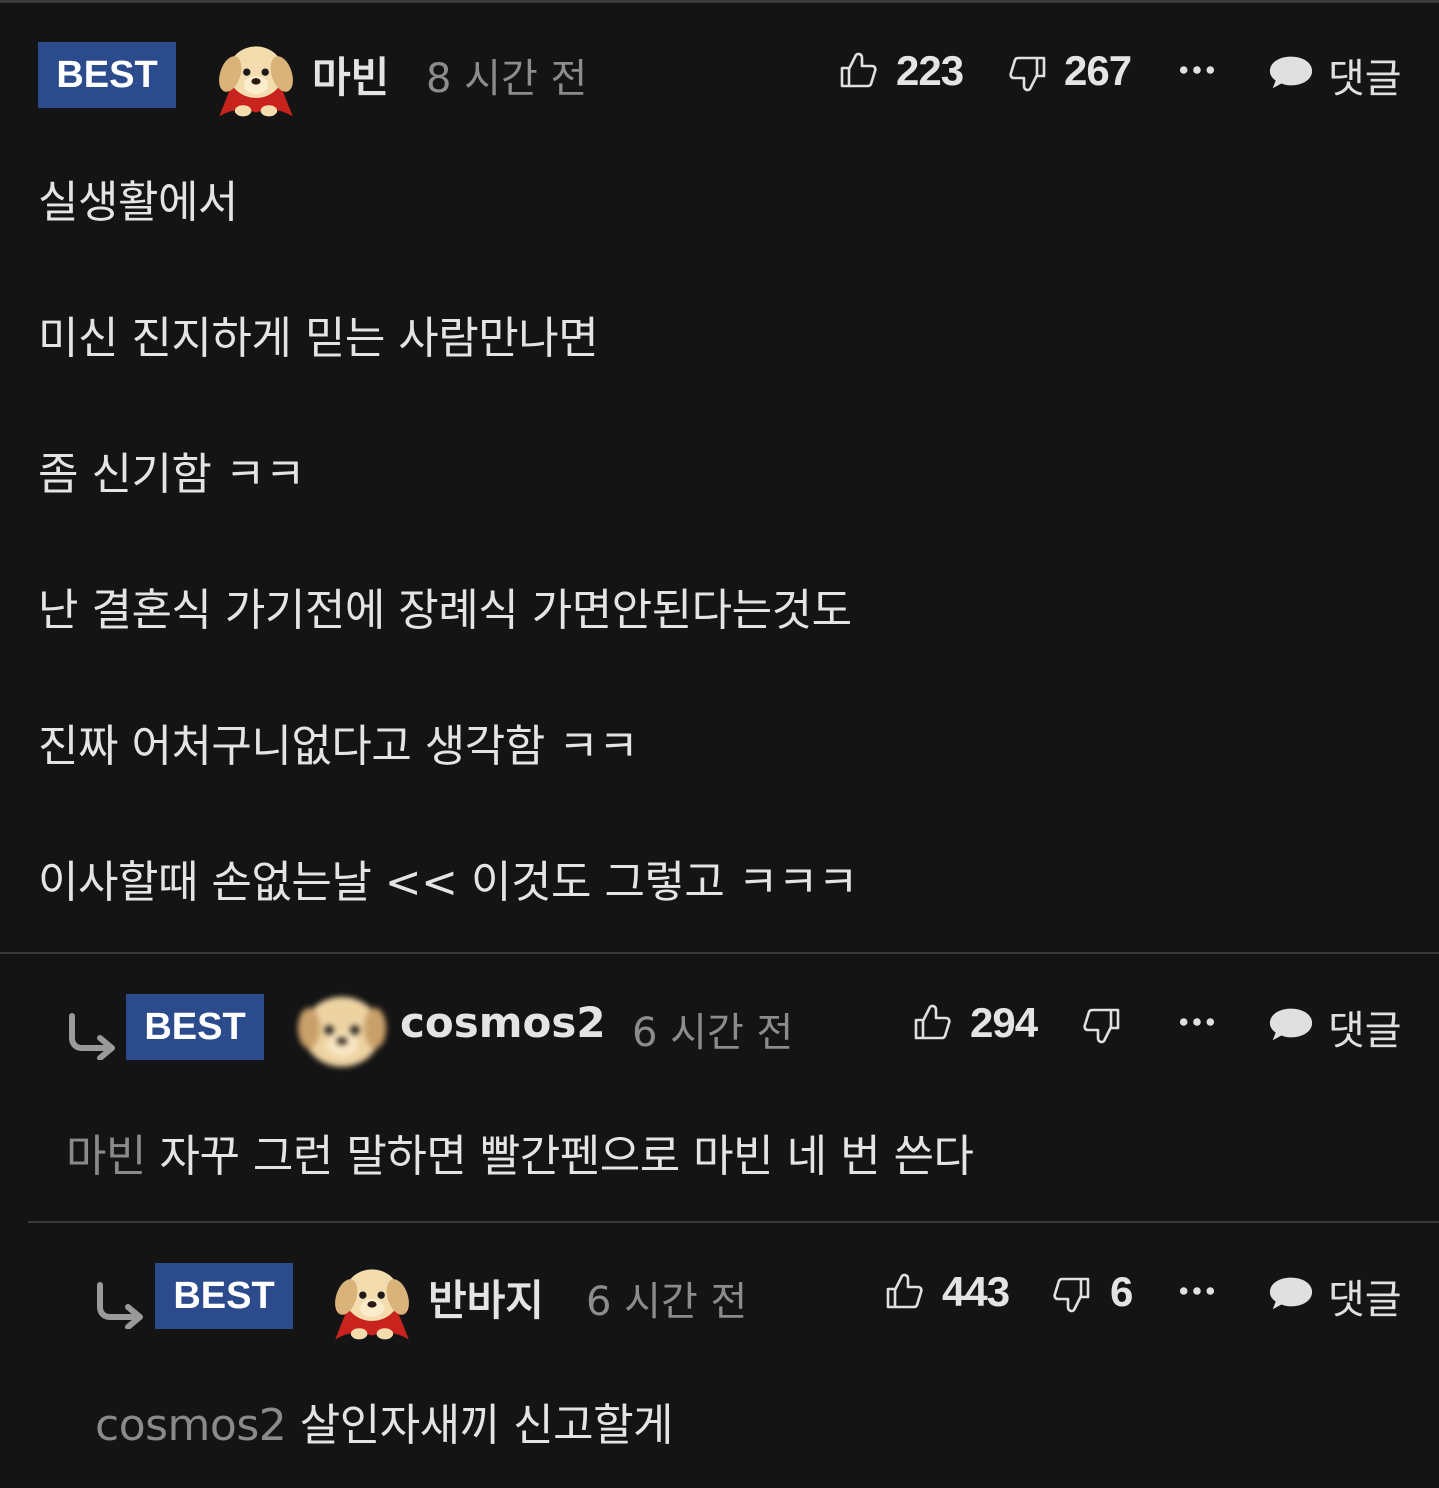 The height and width of the screenshot is (1488, 1439). Describe the element at coordinates (976, 1291) in the screenshot. I see `like-count: 443` at that location.